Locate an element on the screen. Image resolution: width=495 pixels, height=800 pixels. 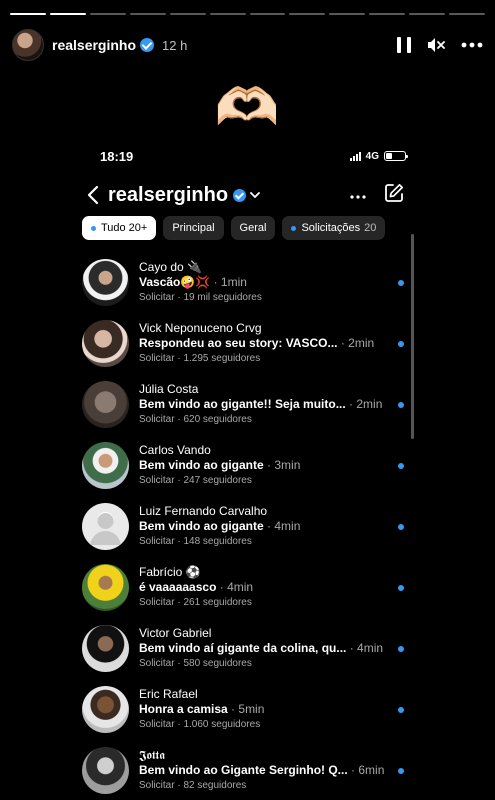
sender-name: Júlia Costa is located at coordinates (169, 389).